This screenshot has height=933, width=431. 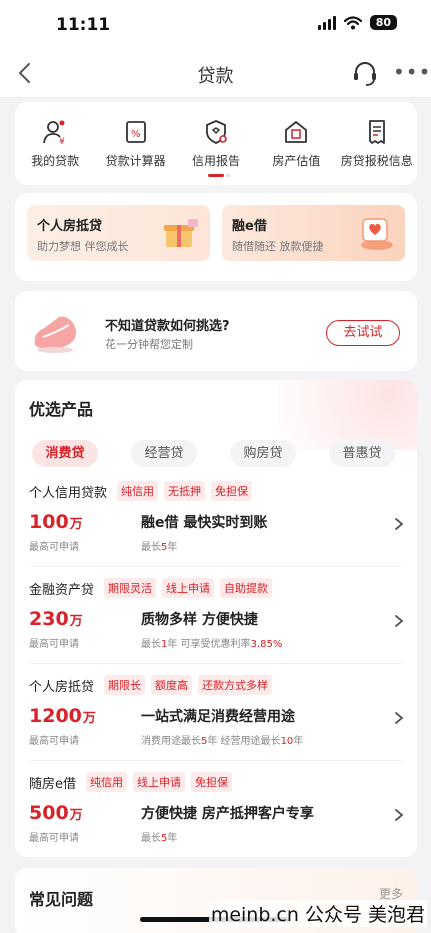 I want to click on calculator-icon: %, so click(x=135, y=132).